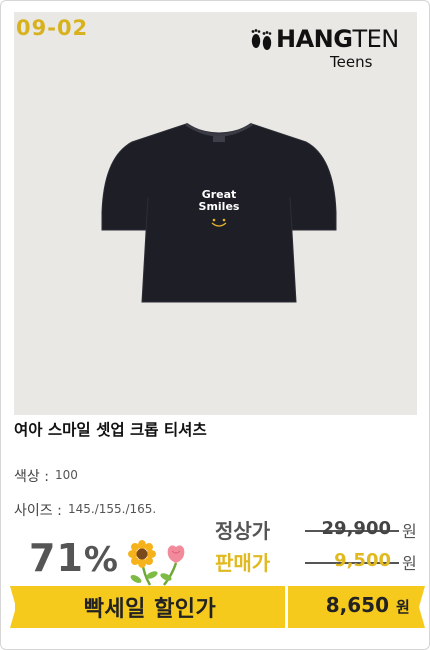 The height and width of the screenshot is (650, 430). I want to click on brand-logo: HANGTEN Teens, so click(328, 50).